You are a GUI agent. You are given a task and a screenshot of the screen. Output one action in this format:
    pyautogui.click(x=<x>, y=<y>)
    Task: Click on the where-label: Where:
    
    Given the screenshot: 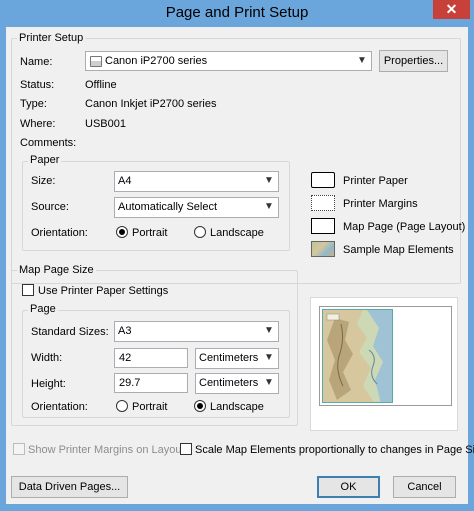 What is the action you would take?
    pyautogui.click(x=38, y=124)
    